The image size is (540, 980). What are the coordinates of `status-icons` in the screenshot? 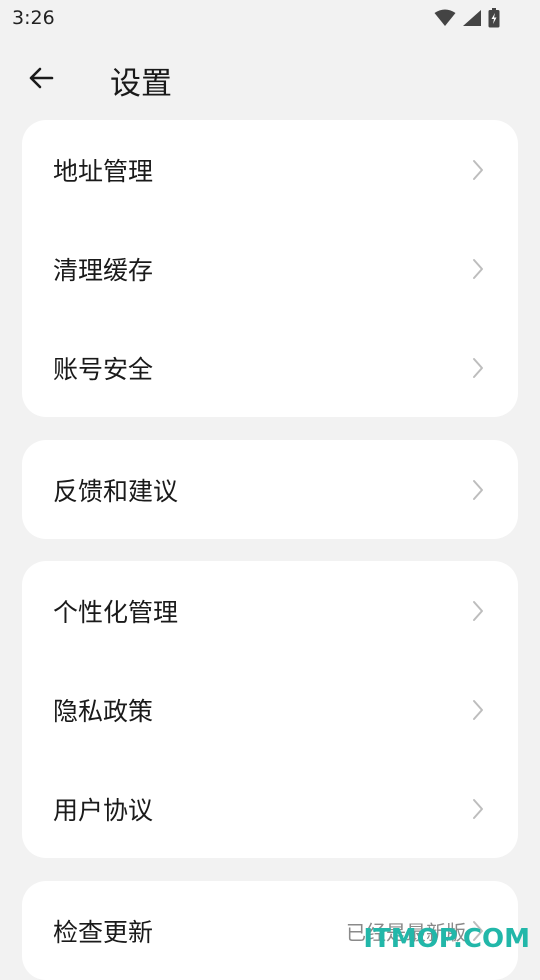 It's located at (467, 18).